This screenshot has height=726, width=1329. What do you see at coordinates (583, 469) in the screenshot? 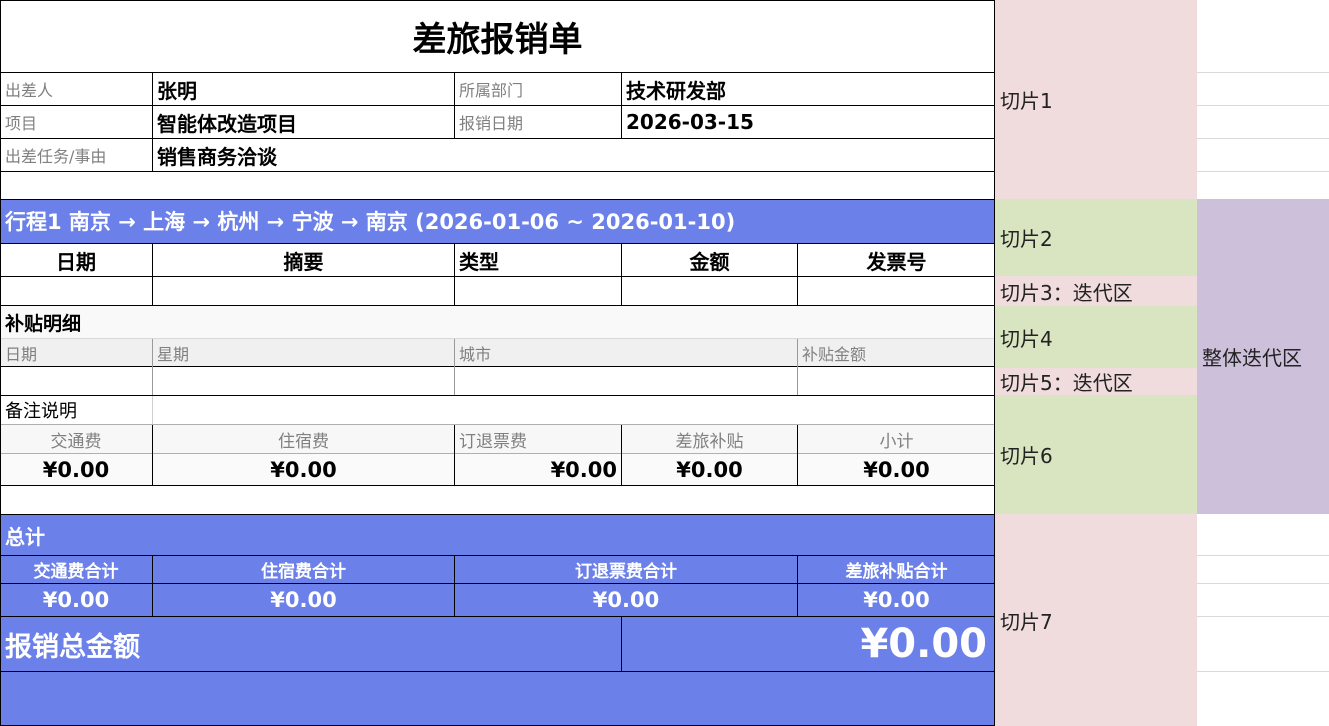
I see `subtotal-value-ticket: ¥0.00` at bounding box center [583, 469].